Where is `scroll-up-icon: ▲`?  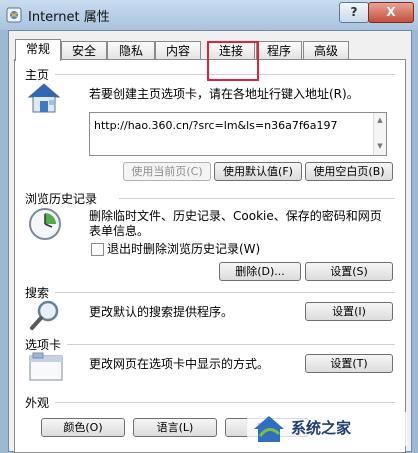 scroll-up-icon: ▲ is located at coordinates (380, 120).